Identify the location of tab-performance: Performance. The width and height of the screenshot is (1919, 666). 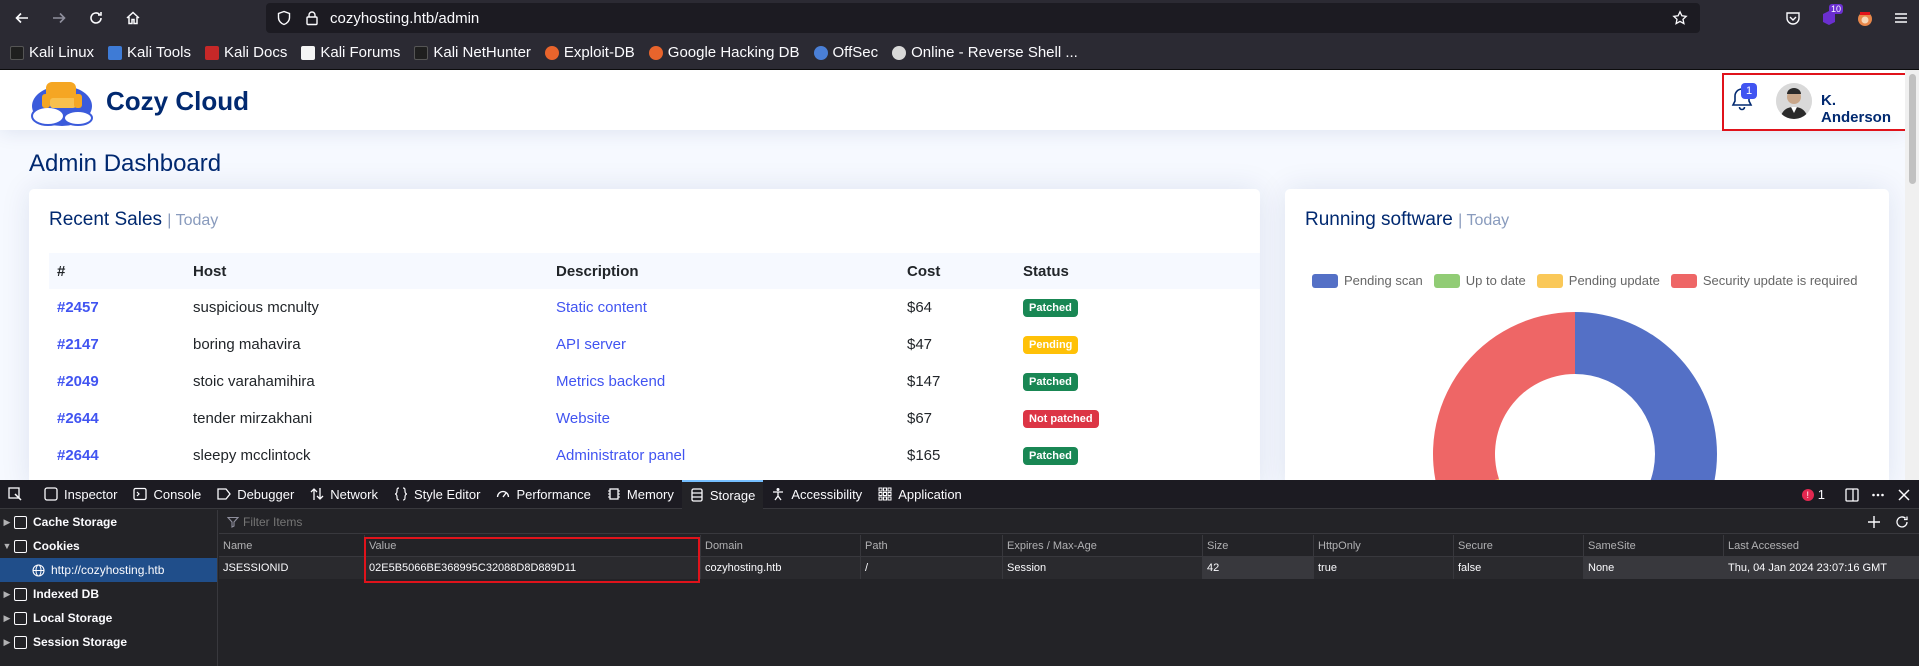
(543, 494).